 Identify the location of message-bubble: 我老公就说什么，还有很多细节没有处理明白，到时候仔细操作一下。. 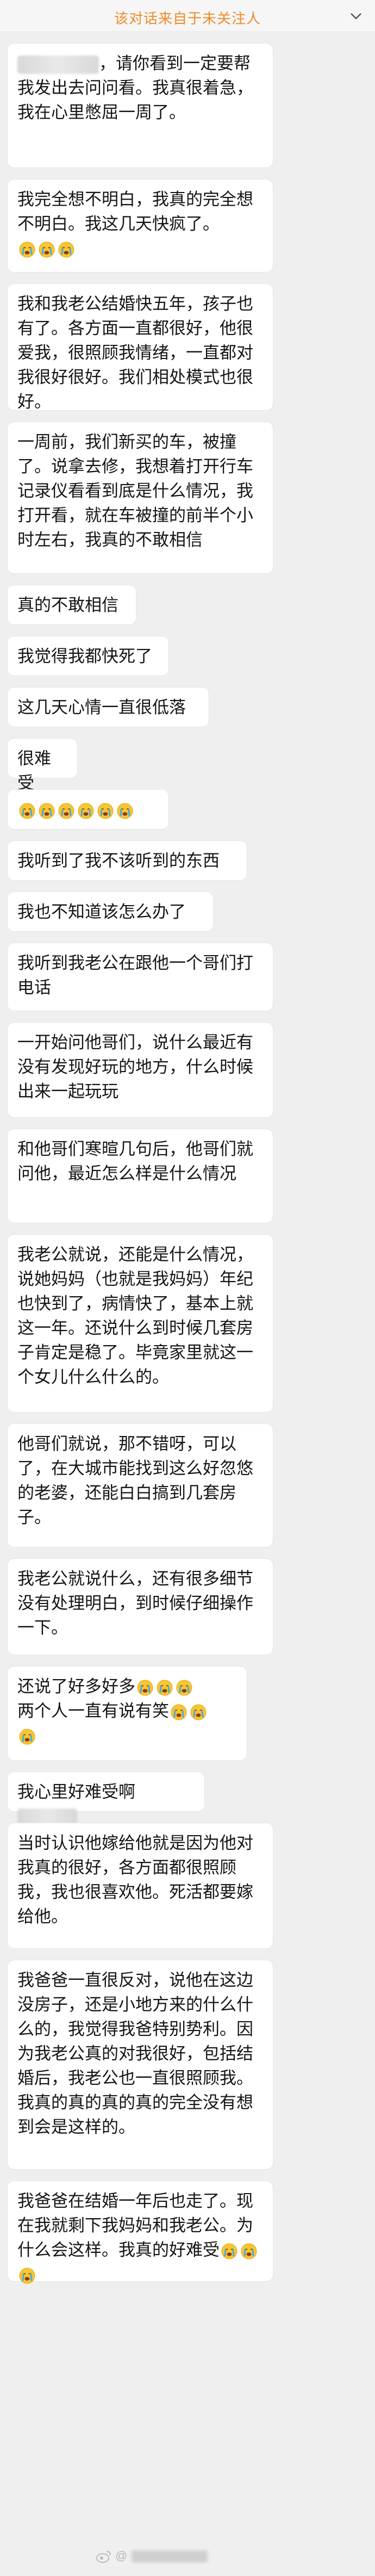
(140, 1607).